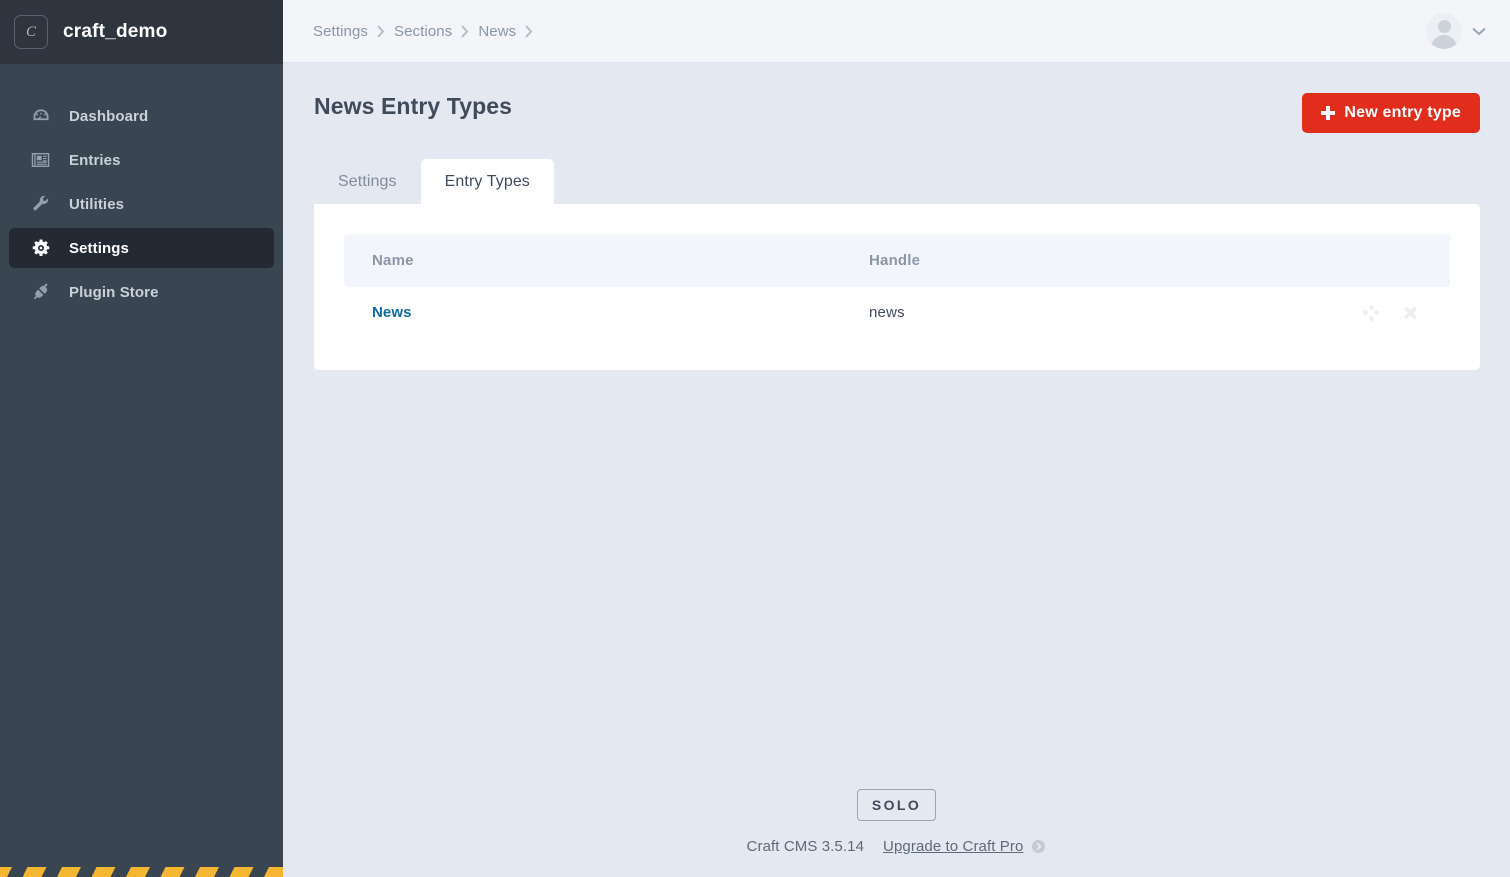 The height and width of the screenshot is (877, 1510). I want to click on sidebar-item-label: Dashboard, so click(109, 116).